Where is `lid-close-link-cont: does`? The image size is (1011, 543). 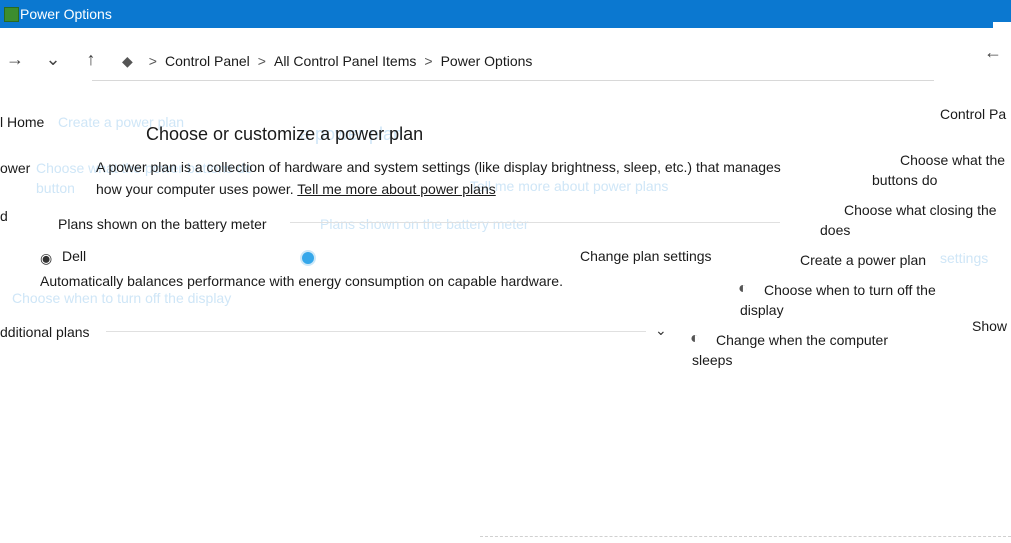
lid-close-link-cont: does is located at coordinates (835, 230).